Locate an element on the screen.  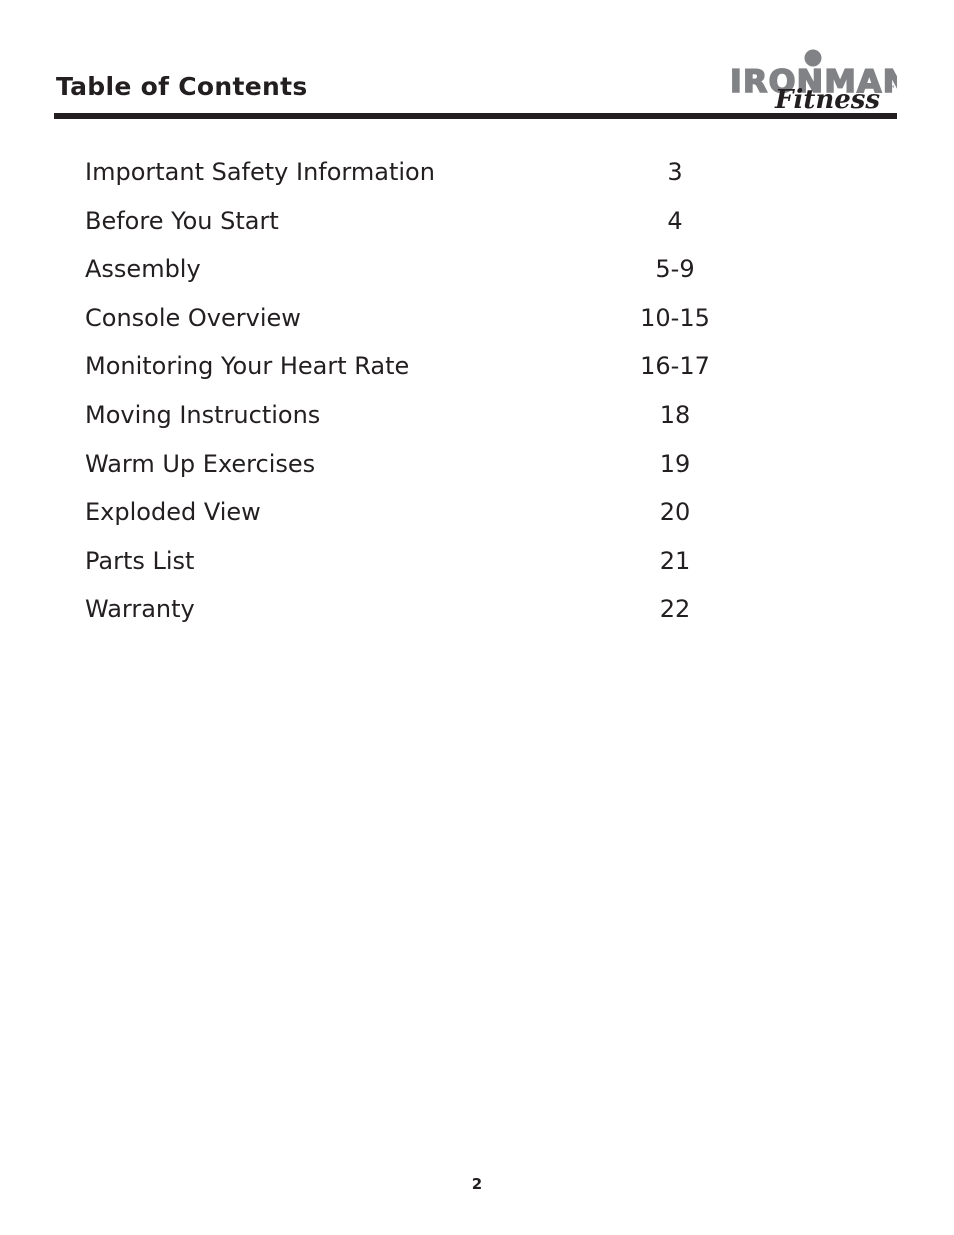
toc-entry-label: Warm Up Exercises is located at coordinates (200, 463).